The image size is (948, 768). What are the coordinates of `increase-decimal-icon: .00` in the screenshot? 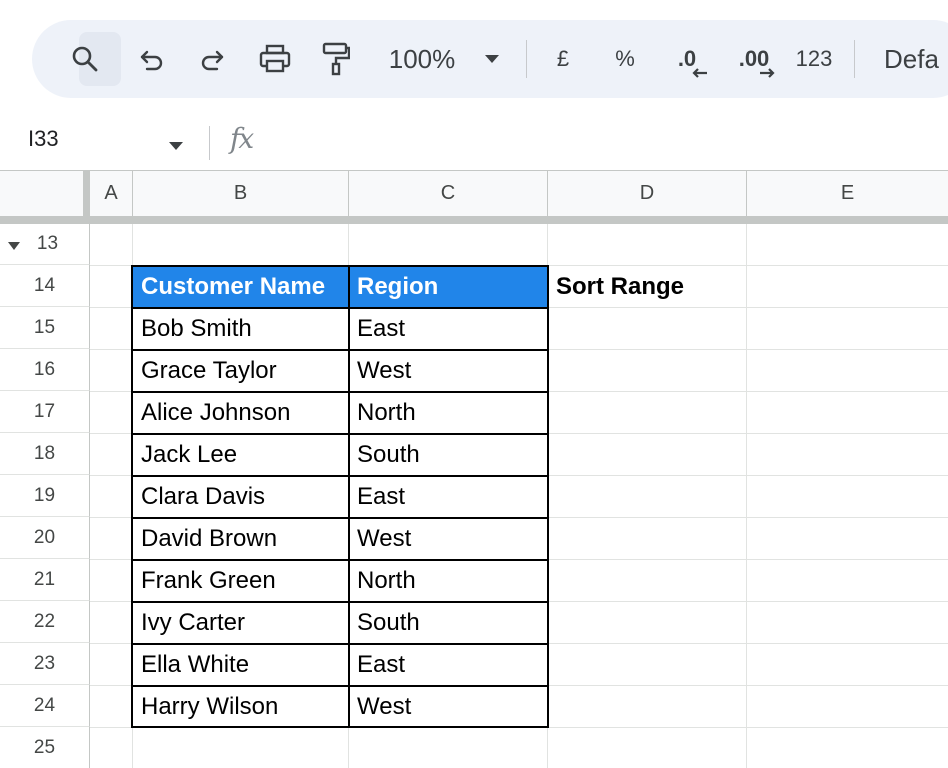 It's located at (757, 63).